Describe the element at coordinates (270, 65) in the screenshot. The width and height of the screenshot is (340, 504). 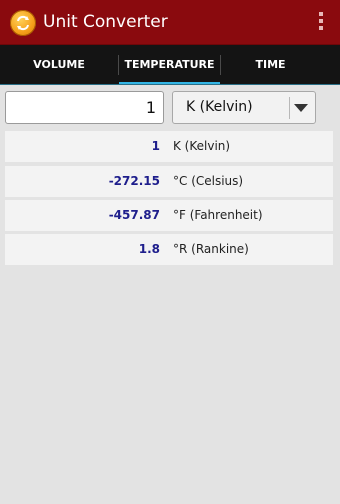
I see `tab-time: TIME` at that location.